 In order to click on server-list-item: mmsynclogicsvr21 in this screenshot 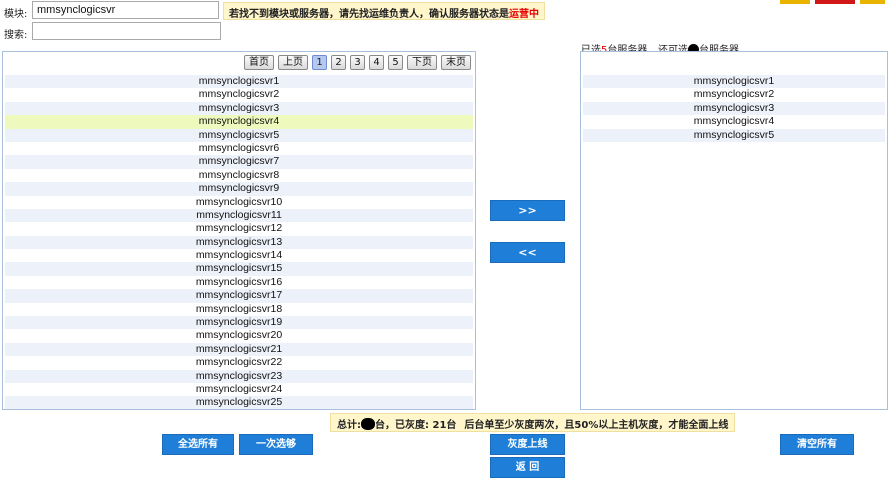, I will do `click(239, 349)`.